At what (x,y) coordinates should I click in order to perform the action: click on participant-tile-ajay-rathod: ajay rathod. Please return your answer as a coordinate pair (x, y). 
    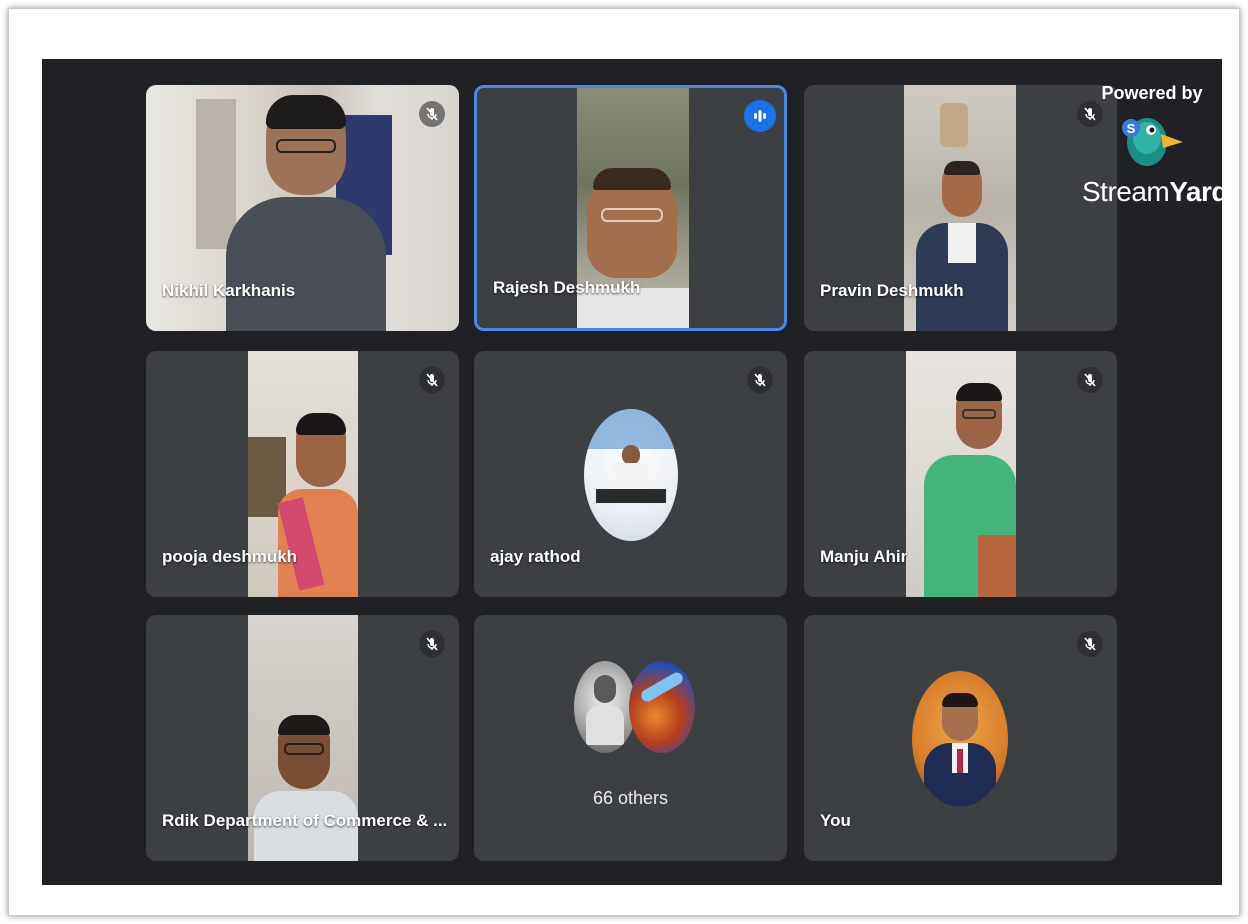
    Looking at the image, I should click on (630, 474).